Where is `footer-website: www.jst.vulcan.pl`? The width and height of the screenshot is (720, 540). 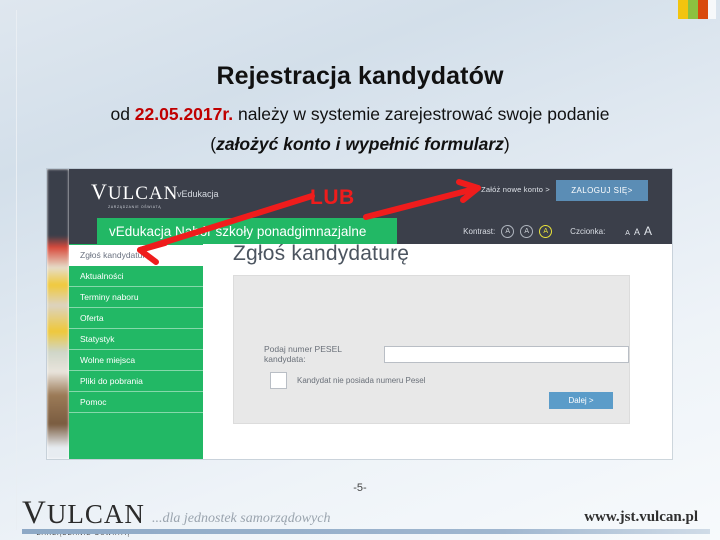
footer-website: www.jst.vulcan.pl is located at coordinates (641, 517).